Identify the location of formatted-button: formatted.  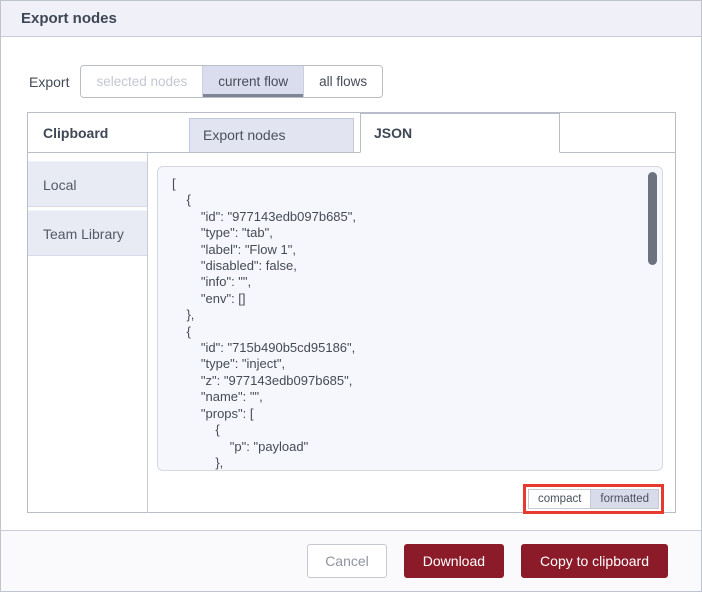
(624, 499).